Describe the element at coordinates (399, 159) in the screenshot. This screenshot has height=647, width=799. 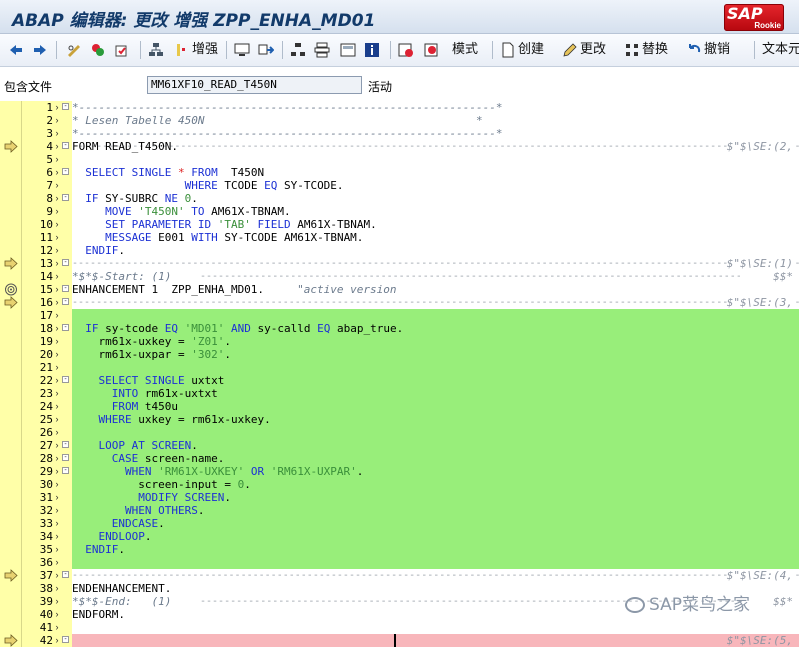
I see `code-line: 5 ›` at that location.